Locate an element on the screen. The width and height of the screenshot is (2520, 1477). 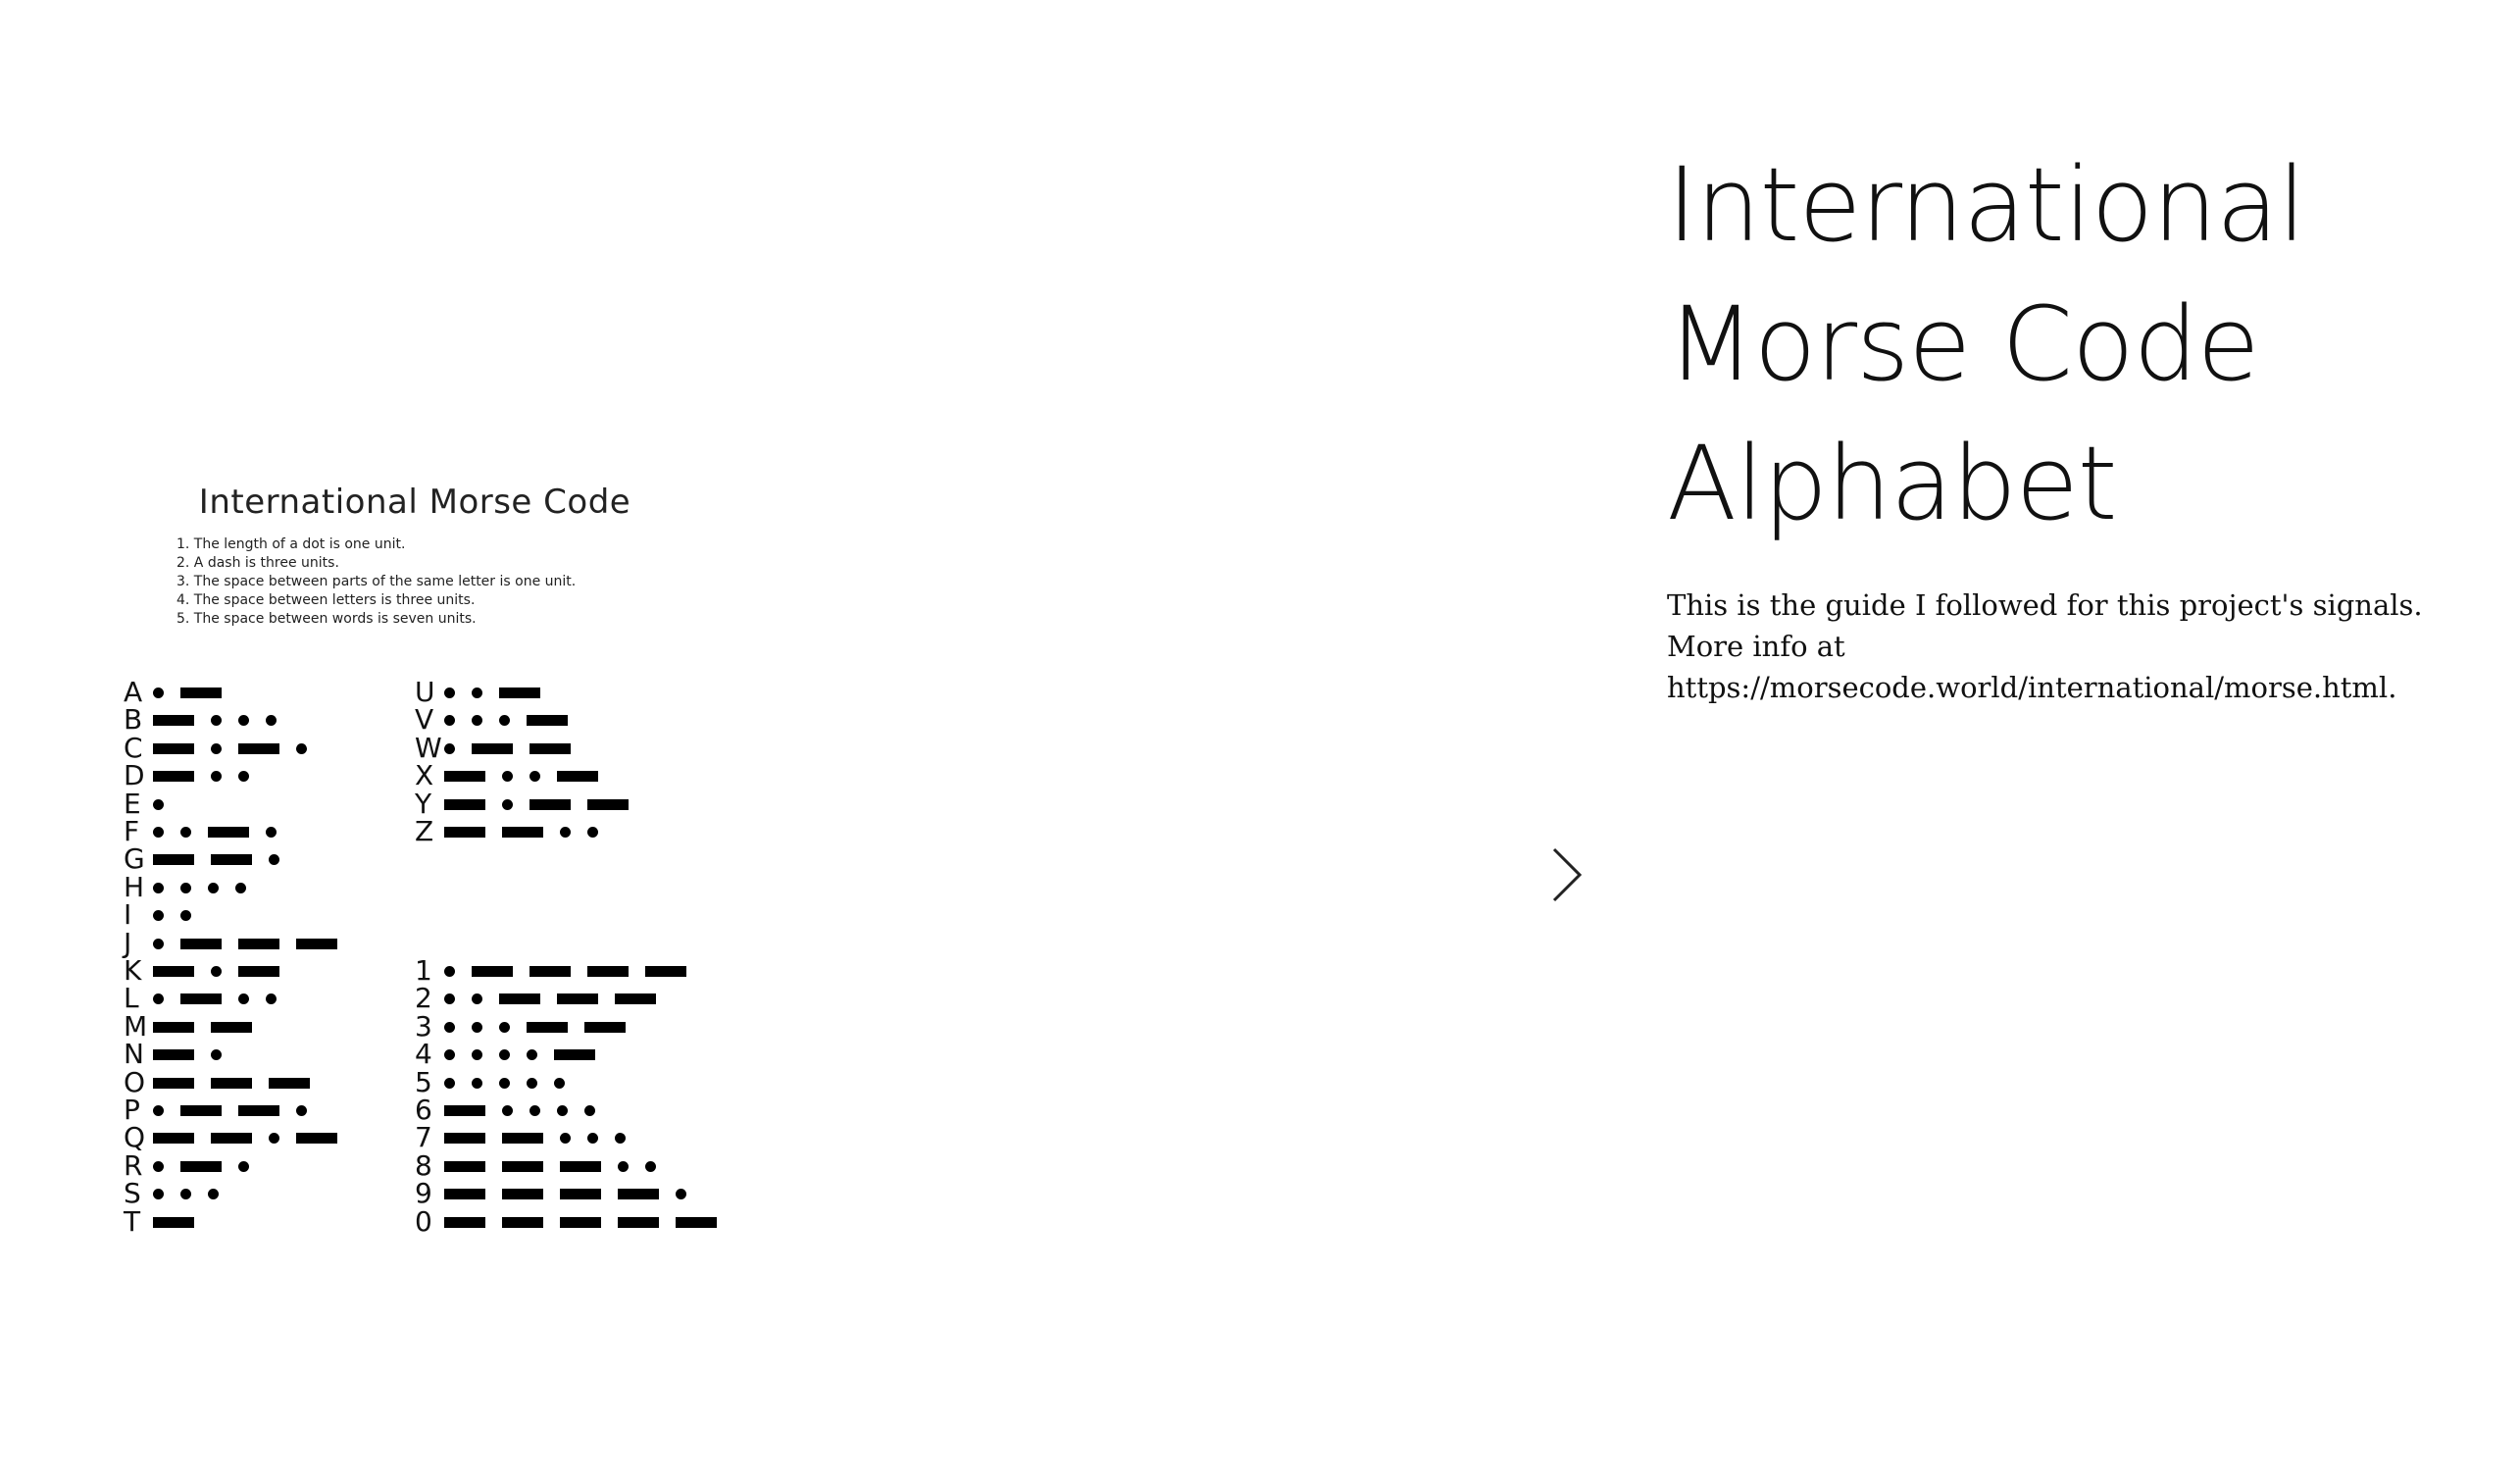
code-character: G is located at coordinates (134, 859).